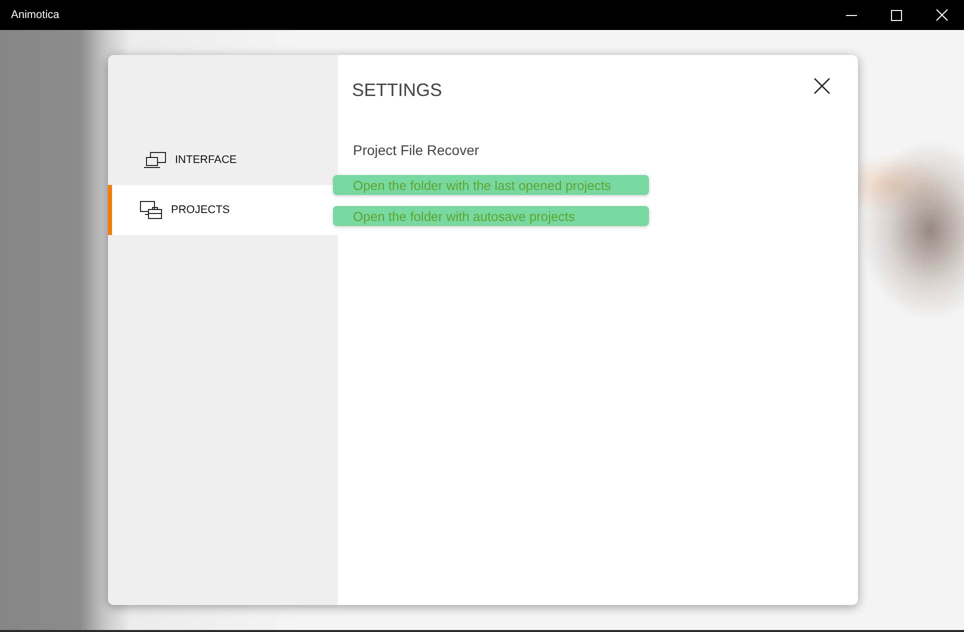 The height and width of the screenshot is (632, 964). What do you see at coordinates (155, 160) in the screenshot?
I see `monitor-laptop-icon` at bounding box center [155, 160].